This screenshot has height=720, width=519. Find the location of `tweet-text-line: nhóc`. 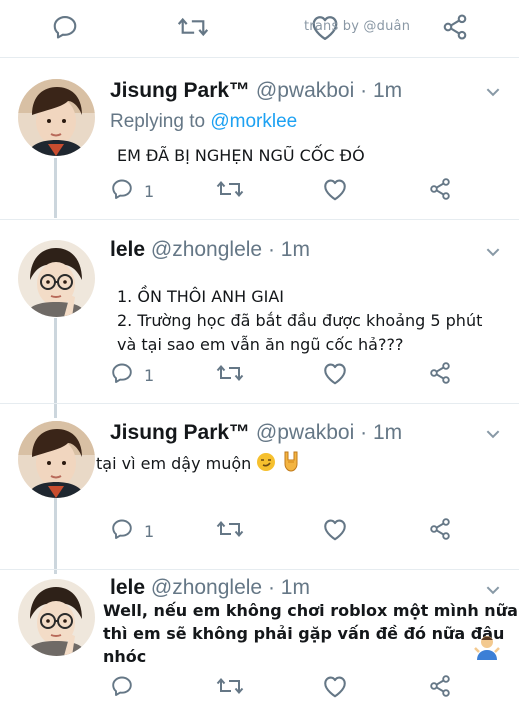

tweet-text-line: nhóc is located at coordinates (125, 656).